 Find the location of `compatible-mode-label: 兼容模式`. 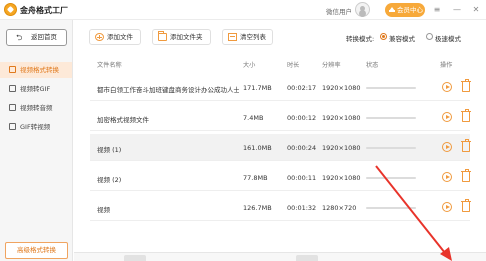

compatible-mode-label: 兼容模式 is located at coordinates (402, 38).